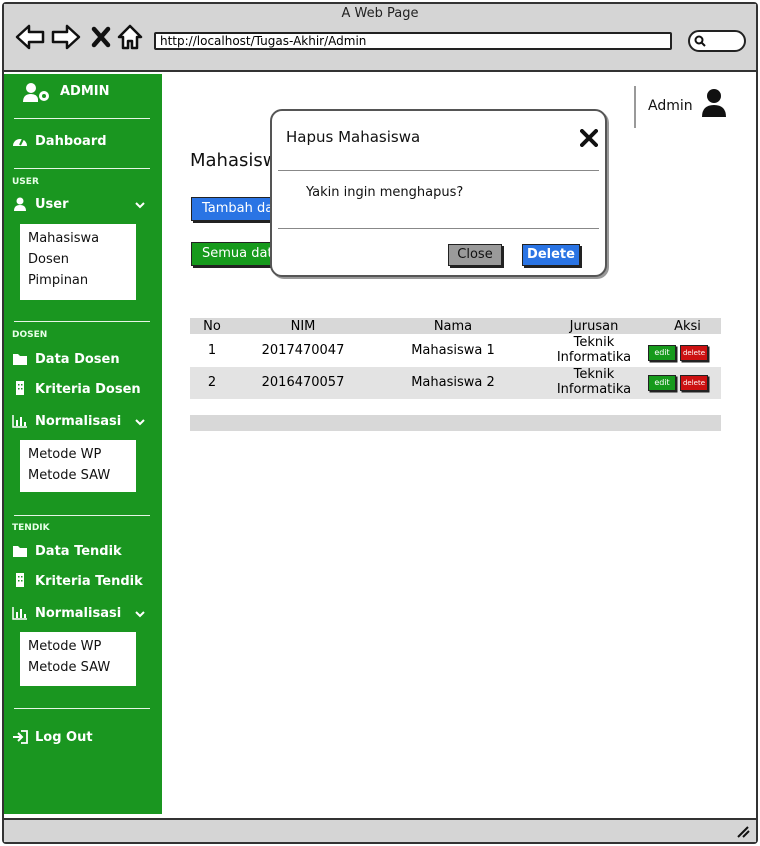 This screenshot has width=760, height=846. Describe the element at coordinates (78, 280) in the screenshot. I see `submenu-item-pimpinan: Pimpinan` at that location.